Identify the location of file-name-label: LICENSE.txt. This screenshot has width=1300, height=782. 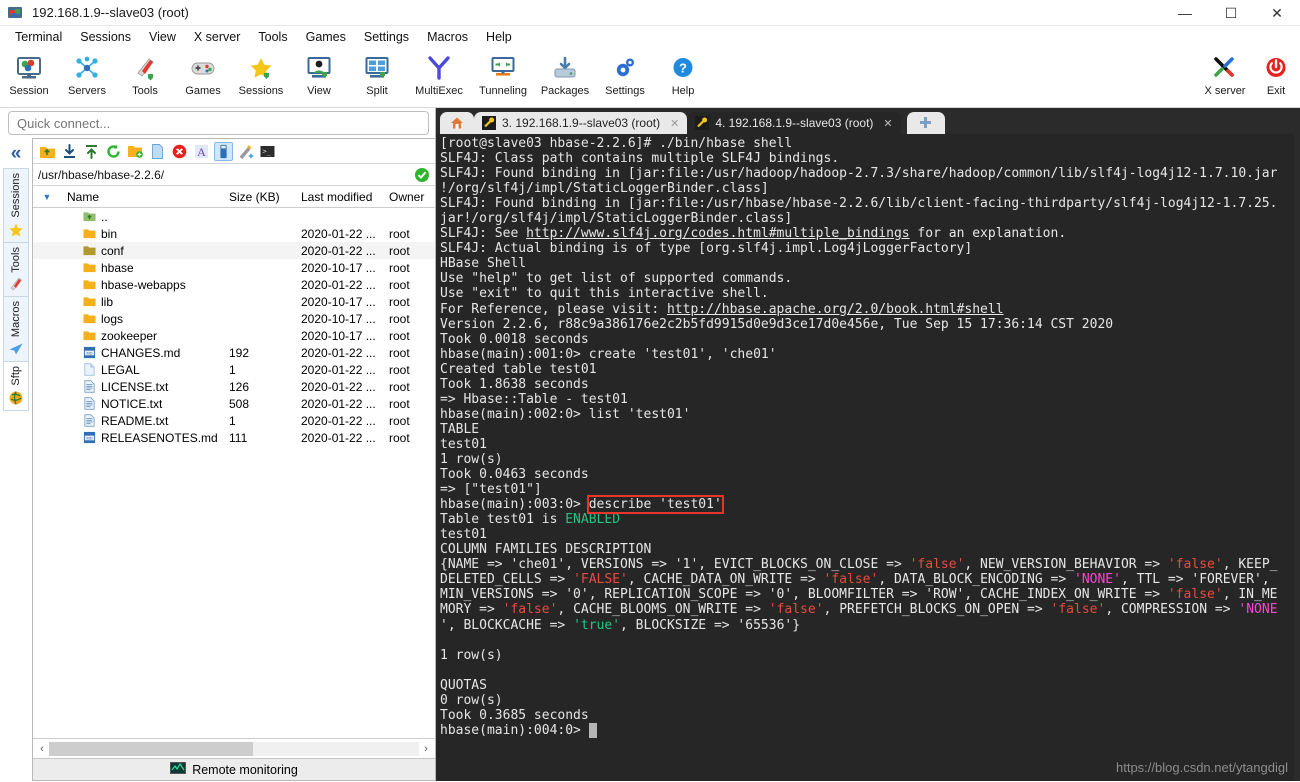
(135, 386).